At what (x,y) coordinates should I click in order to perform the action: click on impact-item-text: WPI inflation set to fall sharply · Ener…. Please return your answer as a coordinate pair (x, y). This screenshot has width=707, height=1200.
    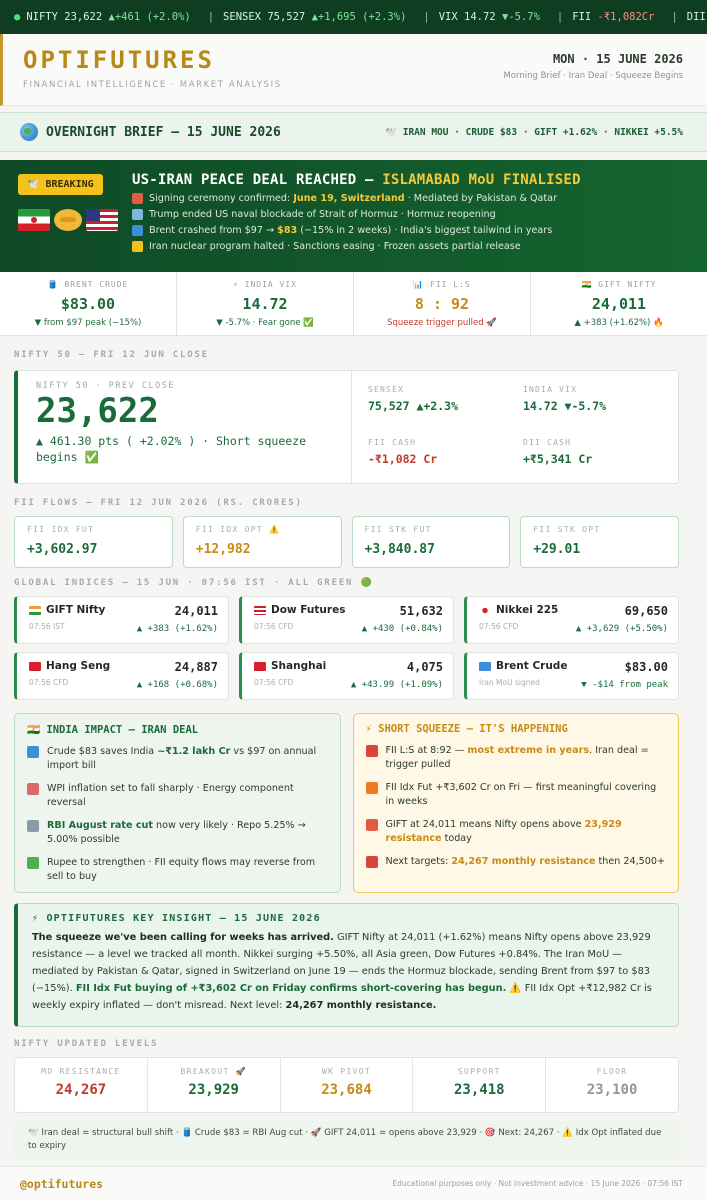
    Looking at the image, I should click on (170, 795).